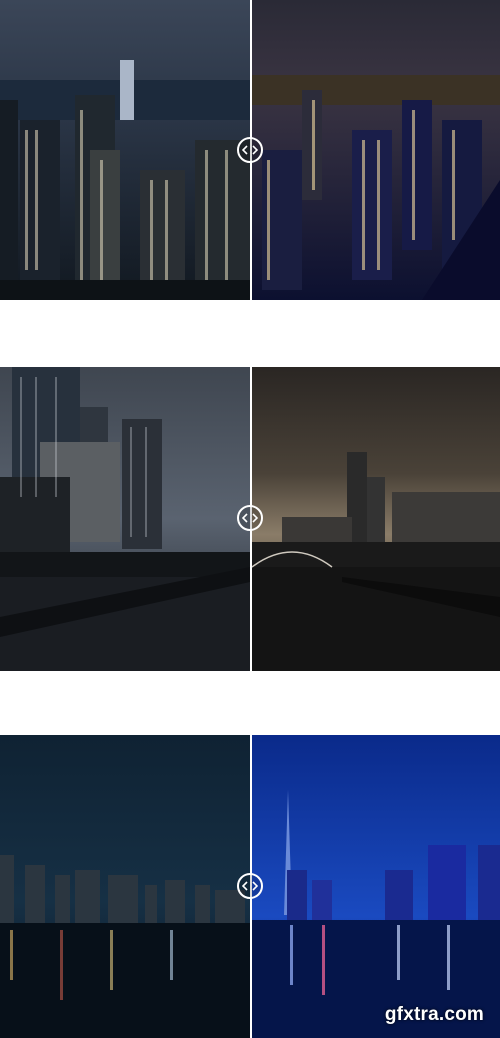  Describe the element at coordinates (125, 150) in the screenshot. I see `before-image-hong-kong` at that location.